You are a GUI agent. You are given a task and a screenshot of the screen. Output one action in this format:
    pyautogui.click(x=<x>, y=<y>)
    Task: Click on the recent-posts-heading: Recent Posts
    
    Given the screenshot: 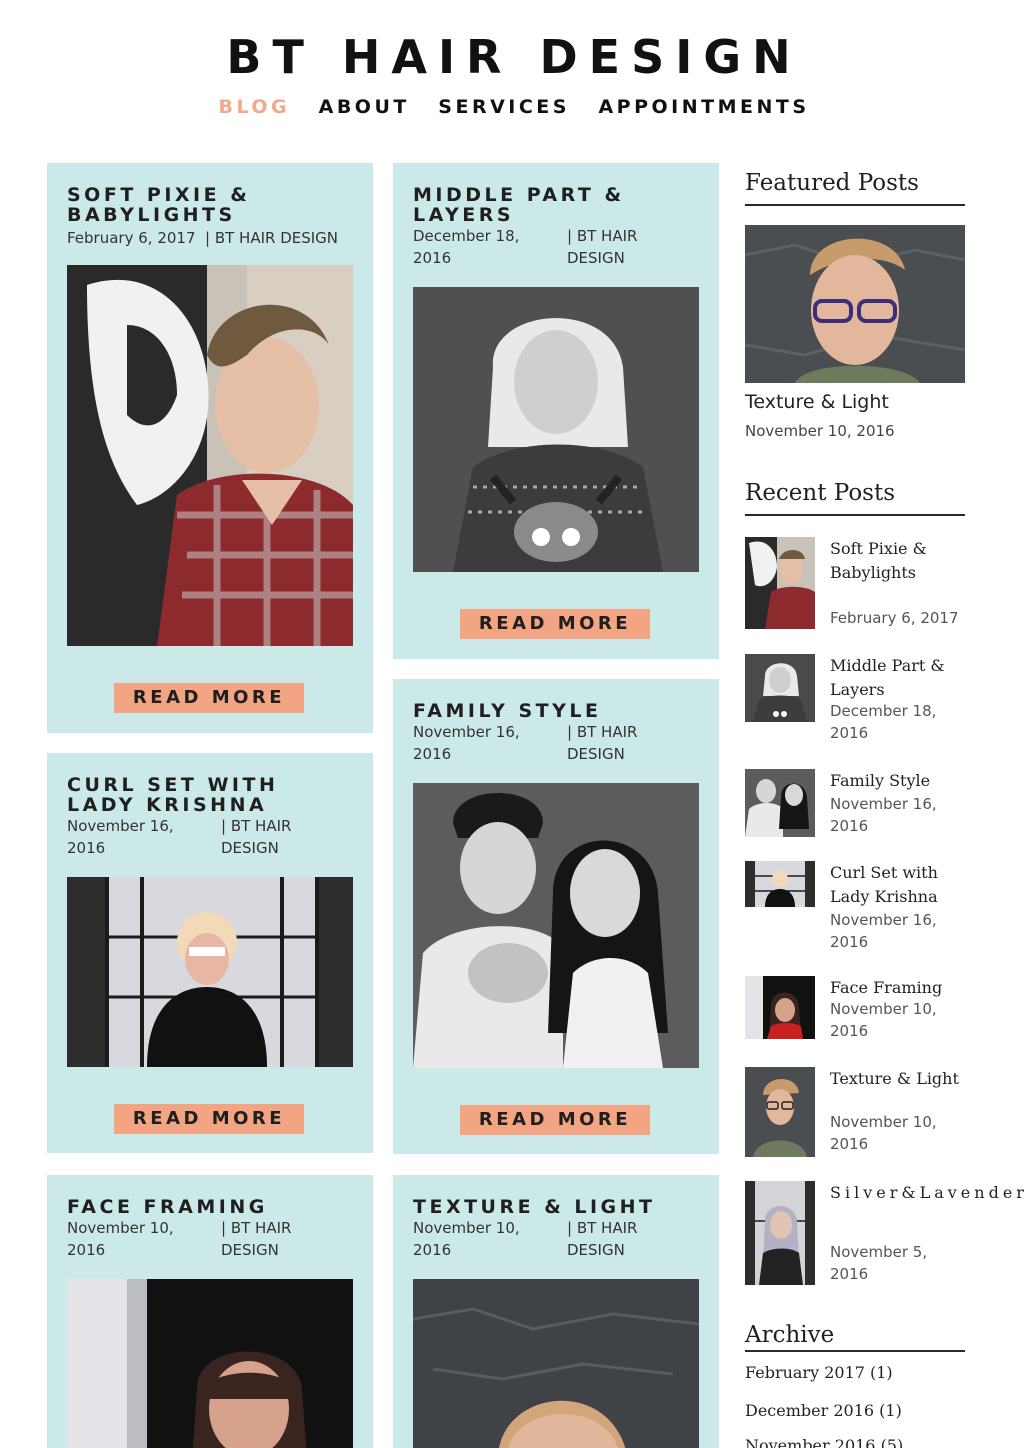 What is the action you would take?
    pyautogui.click(x=855, y=498)
    